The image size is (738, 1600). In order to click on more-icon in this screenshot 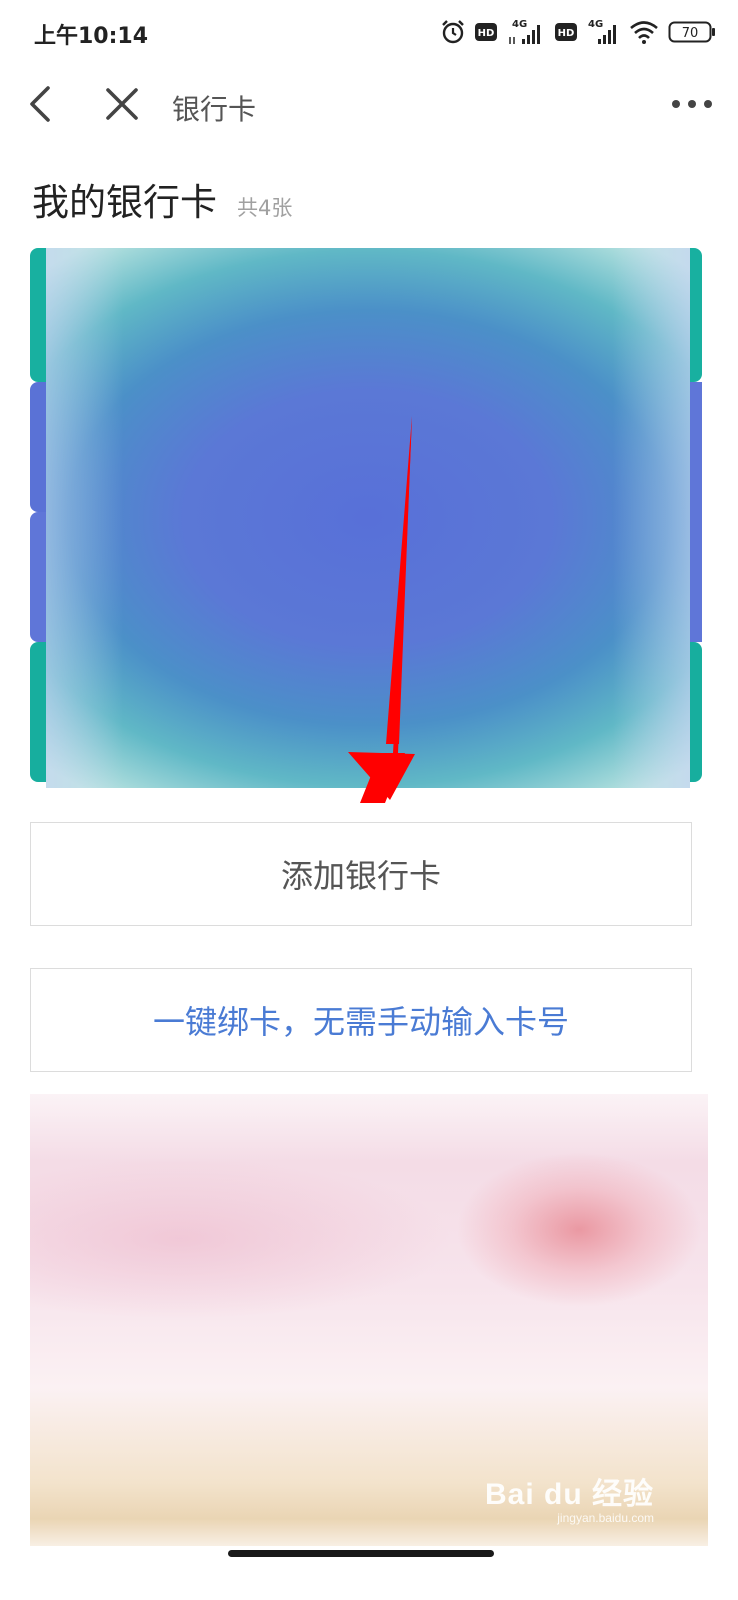, I will do `click(692, 104)`.